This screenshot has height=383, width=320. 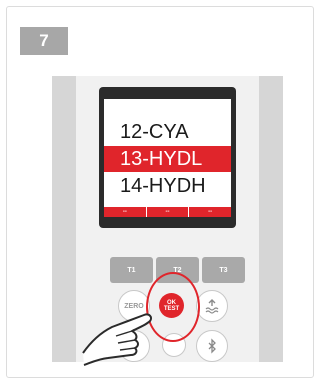 I want to click on softkey-bar: -- -- --, so click(x=167, y=212).